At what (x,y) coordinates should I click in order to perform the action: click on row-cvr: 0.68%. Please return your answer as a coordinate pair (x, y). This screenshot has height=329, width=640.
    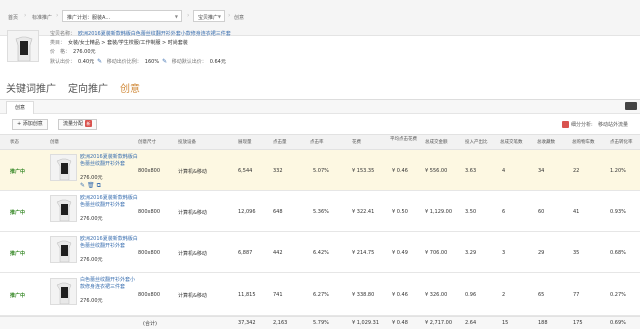
    Looking at the image, I should click on (618, 253).